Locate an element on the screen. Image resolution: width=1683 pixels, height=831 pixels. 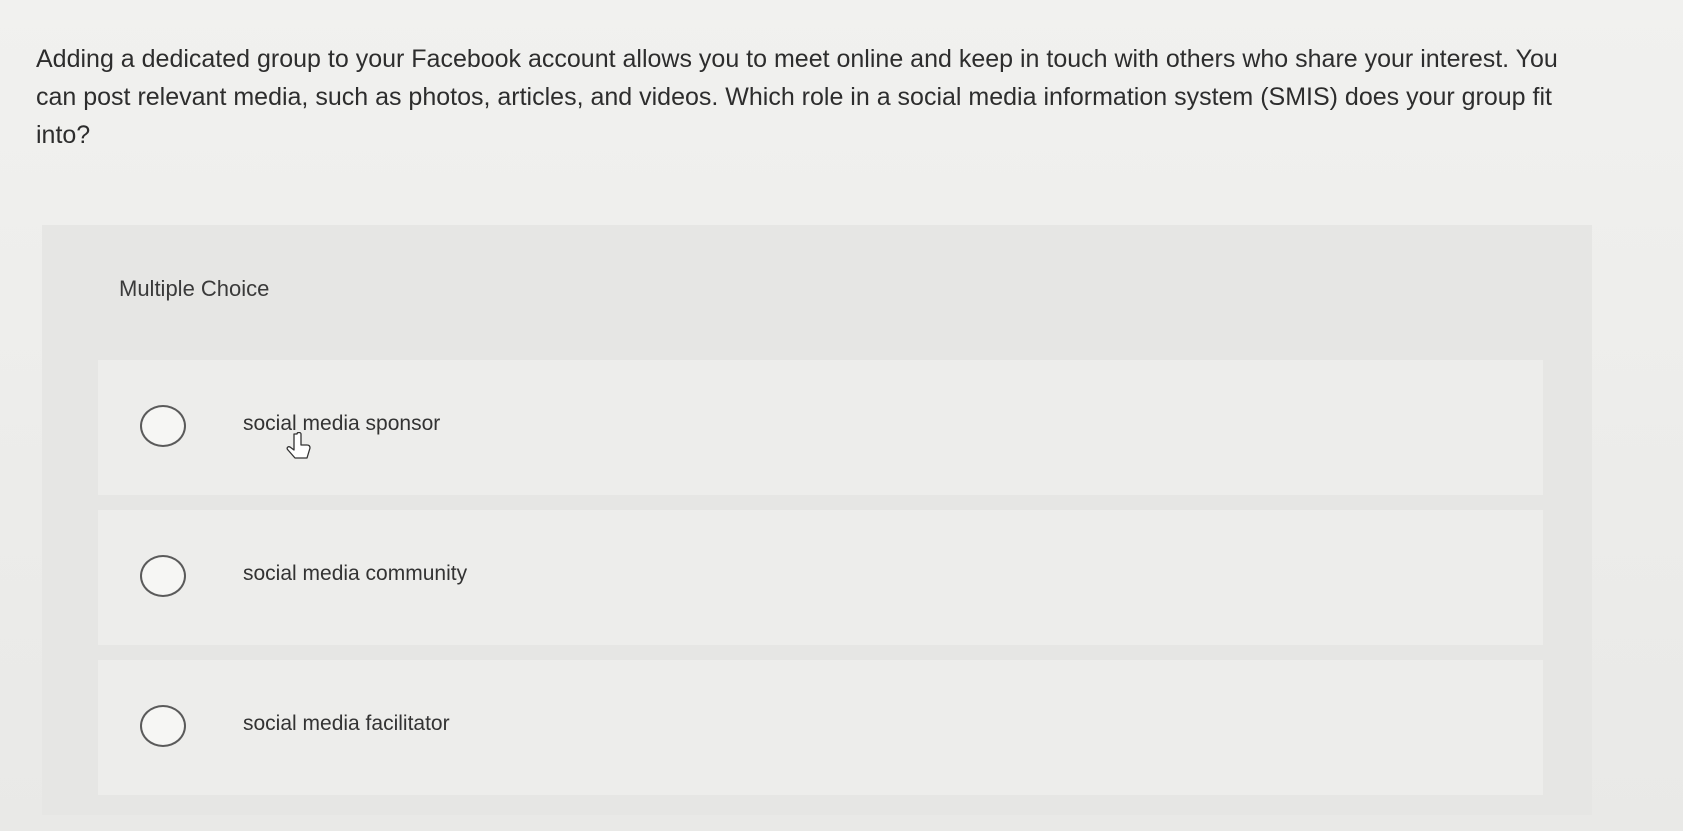
option-social-media-sponsor: social media sponsor is located at coordinates (820, 427).